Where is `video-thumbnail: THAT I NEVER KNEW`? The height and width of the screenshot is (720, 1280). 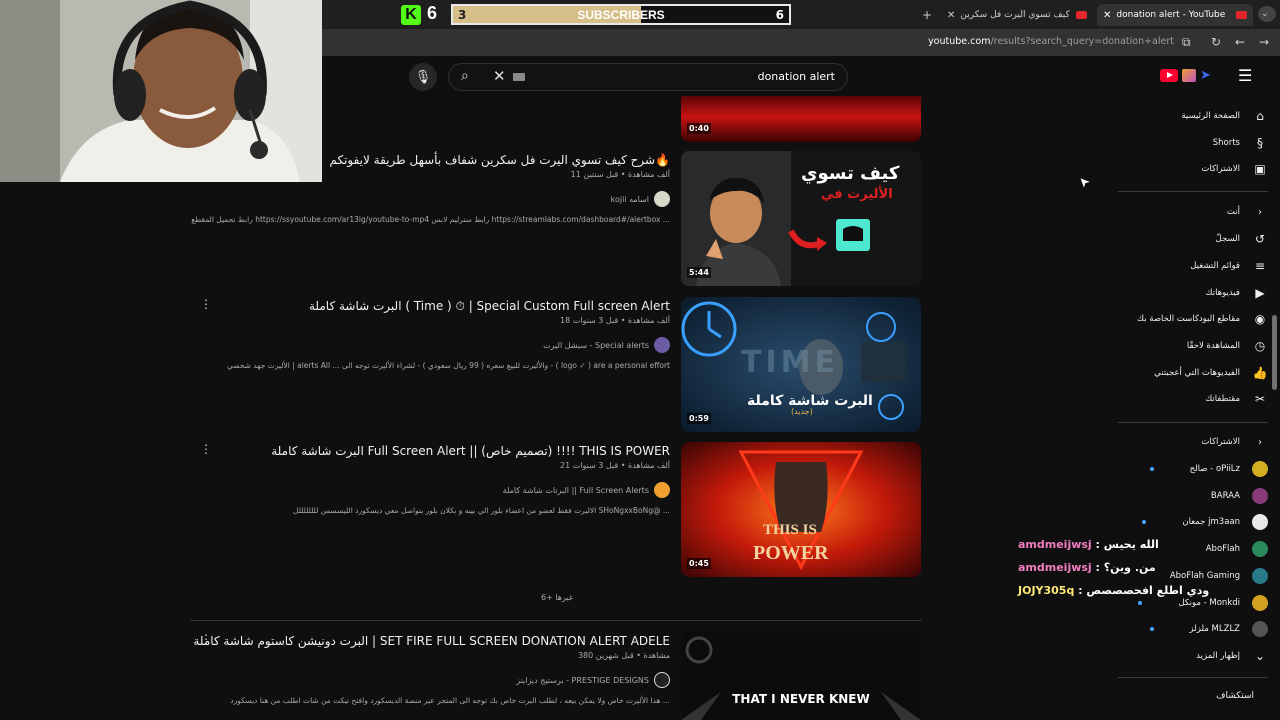
video-thumbnail: THAT I NEVER KNEW is located at coordinates (801, 676).